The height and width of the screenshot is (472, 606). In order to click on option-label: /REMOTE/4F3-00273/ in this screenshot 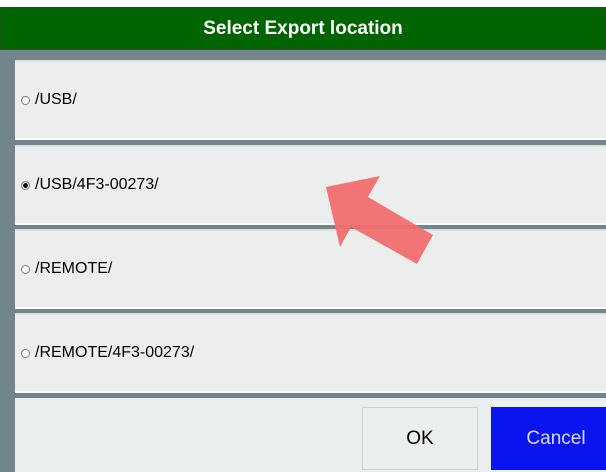, I will do `click(115, 352)`.